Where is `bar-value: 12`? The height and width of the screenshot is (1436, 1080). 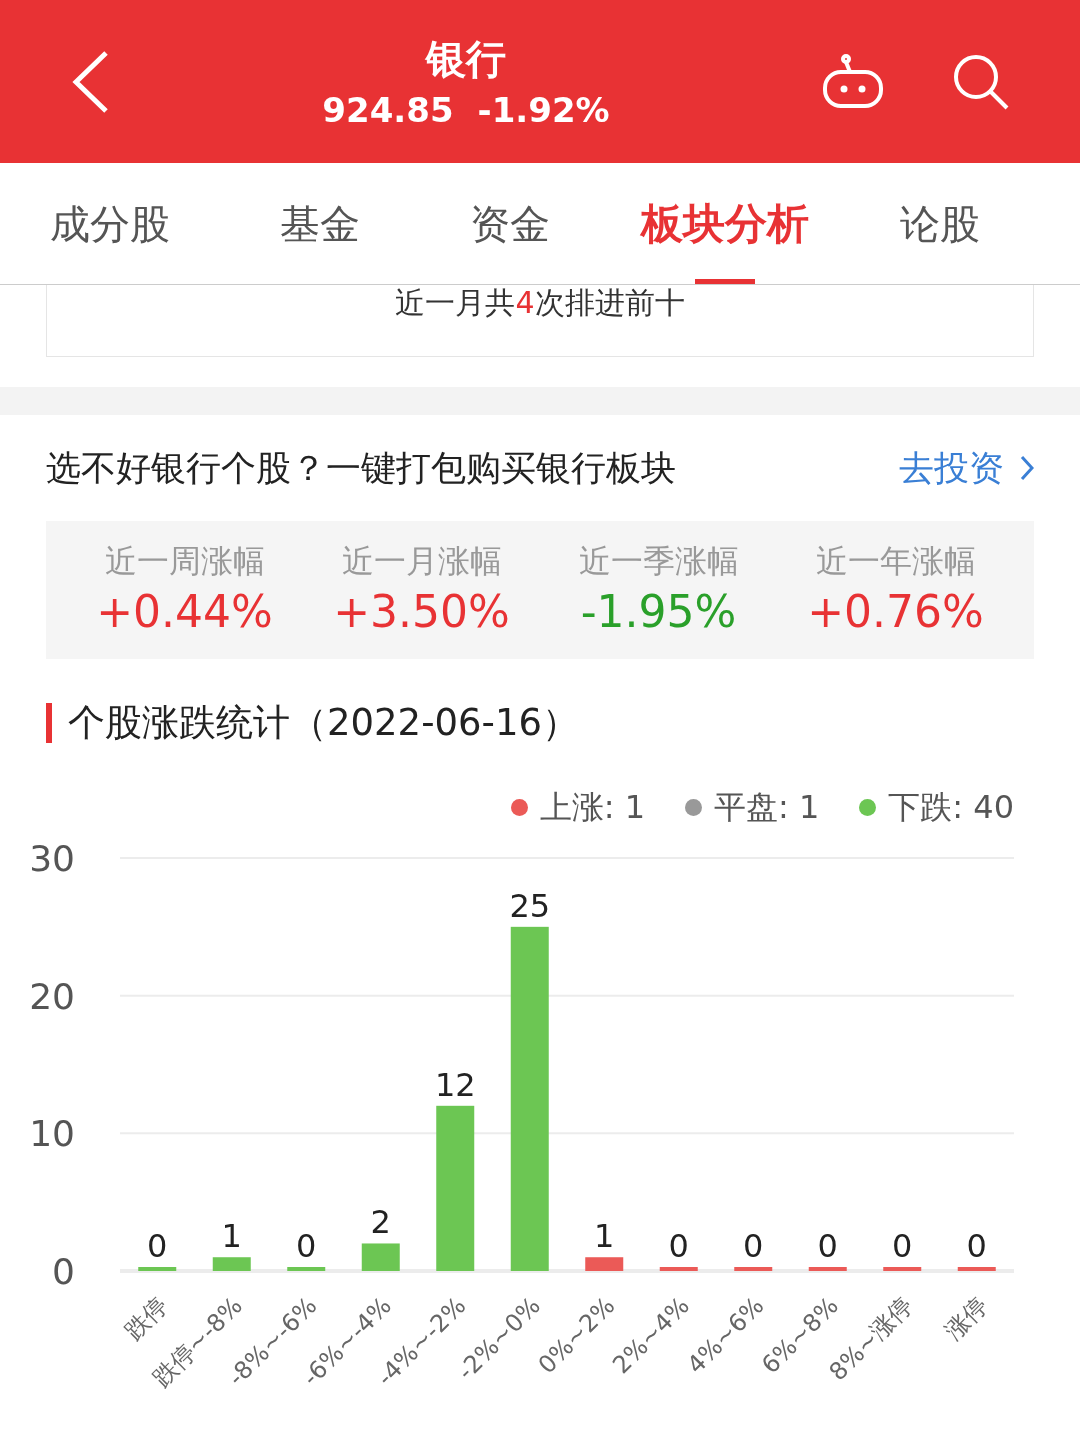 bar-value: 12 is located at coordinates (455, 1084).